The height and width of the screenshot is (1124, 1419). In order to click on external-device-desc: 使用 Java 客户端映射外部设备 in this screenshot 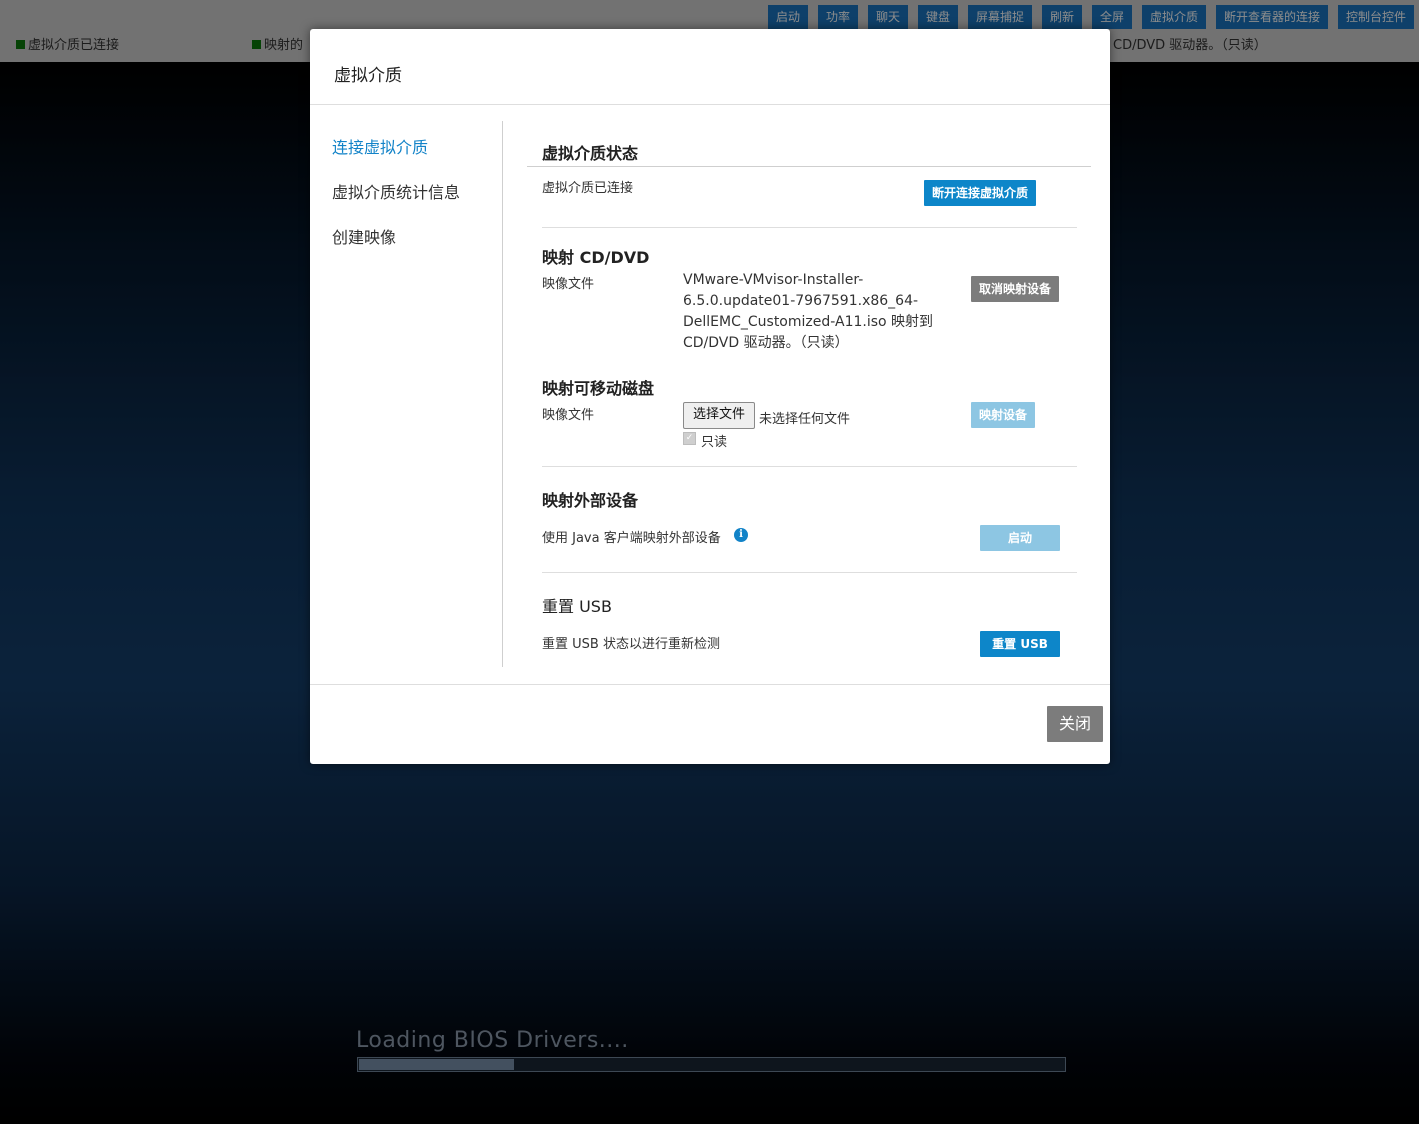, I will do `click(631, 538)`.